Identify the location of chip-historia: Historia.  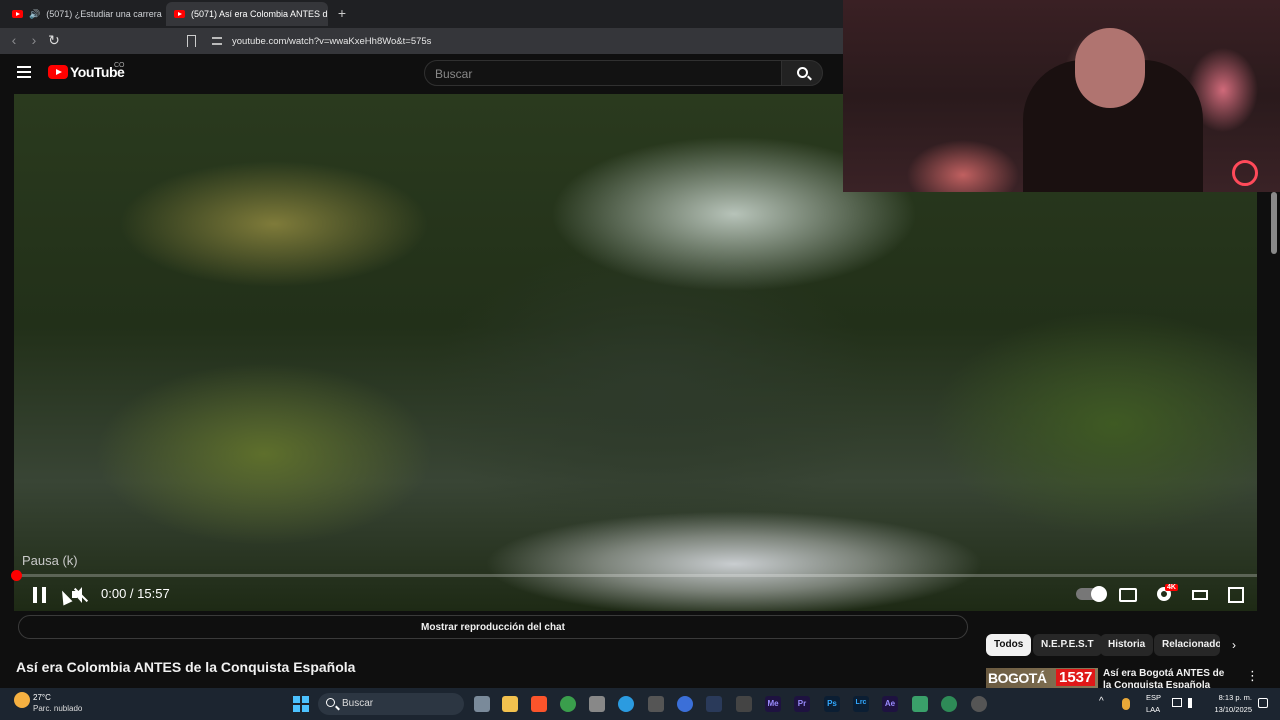
(1127, 645).